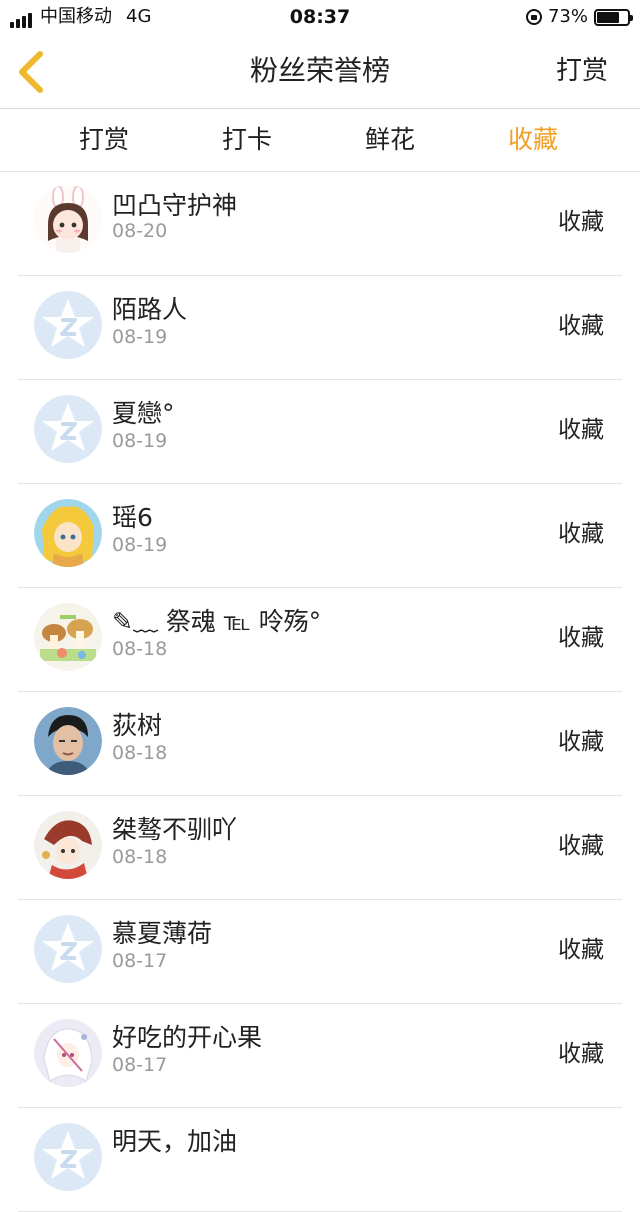 The width and height of the screenshot is (640, 1212). Describe the element at coordinates (143, 413) in the screenshot. I see `user-name: 夏戀°` at that location.